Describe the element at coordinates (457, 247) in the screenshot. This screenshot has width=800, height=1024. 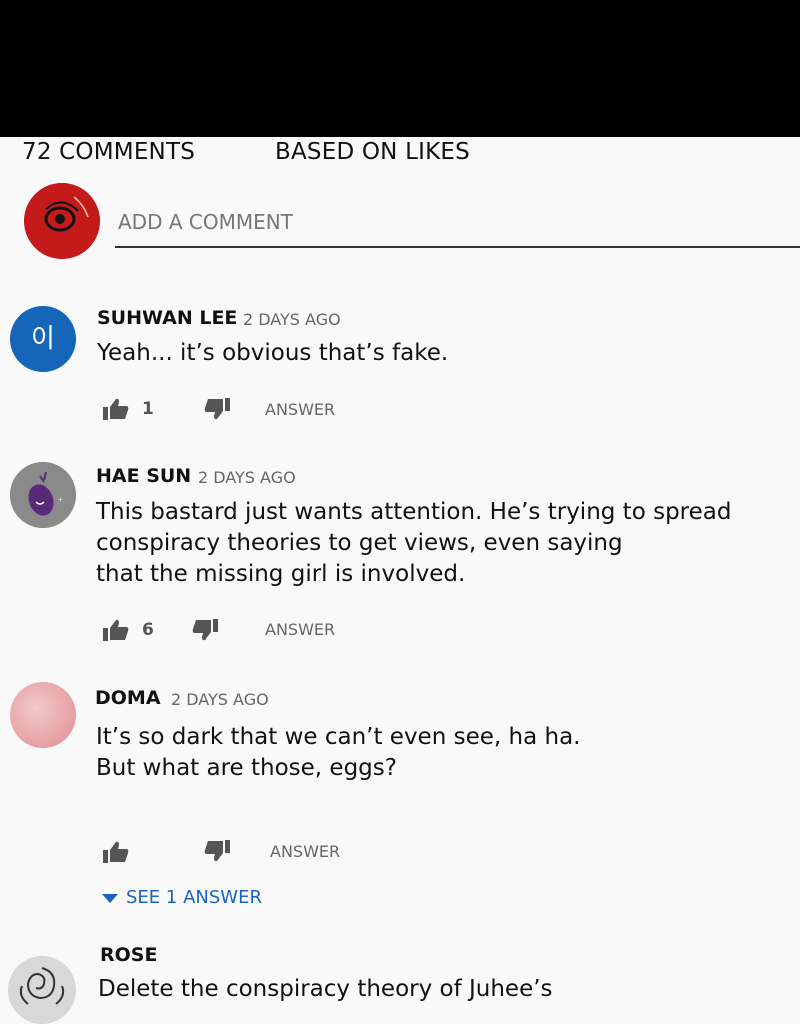
I see `add-comment-underline` at that location.